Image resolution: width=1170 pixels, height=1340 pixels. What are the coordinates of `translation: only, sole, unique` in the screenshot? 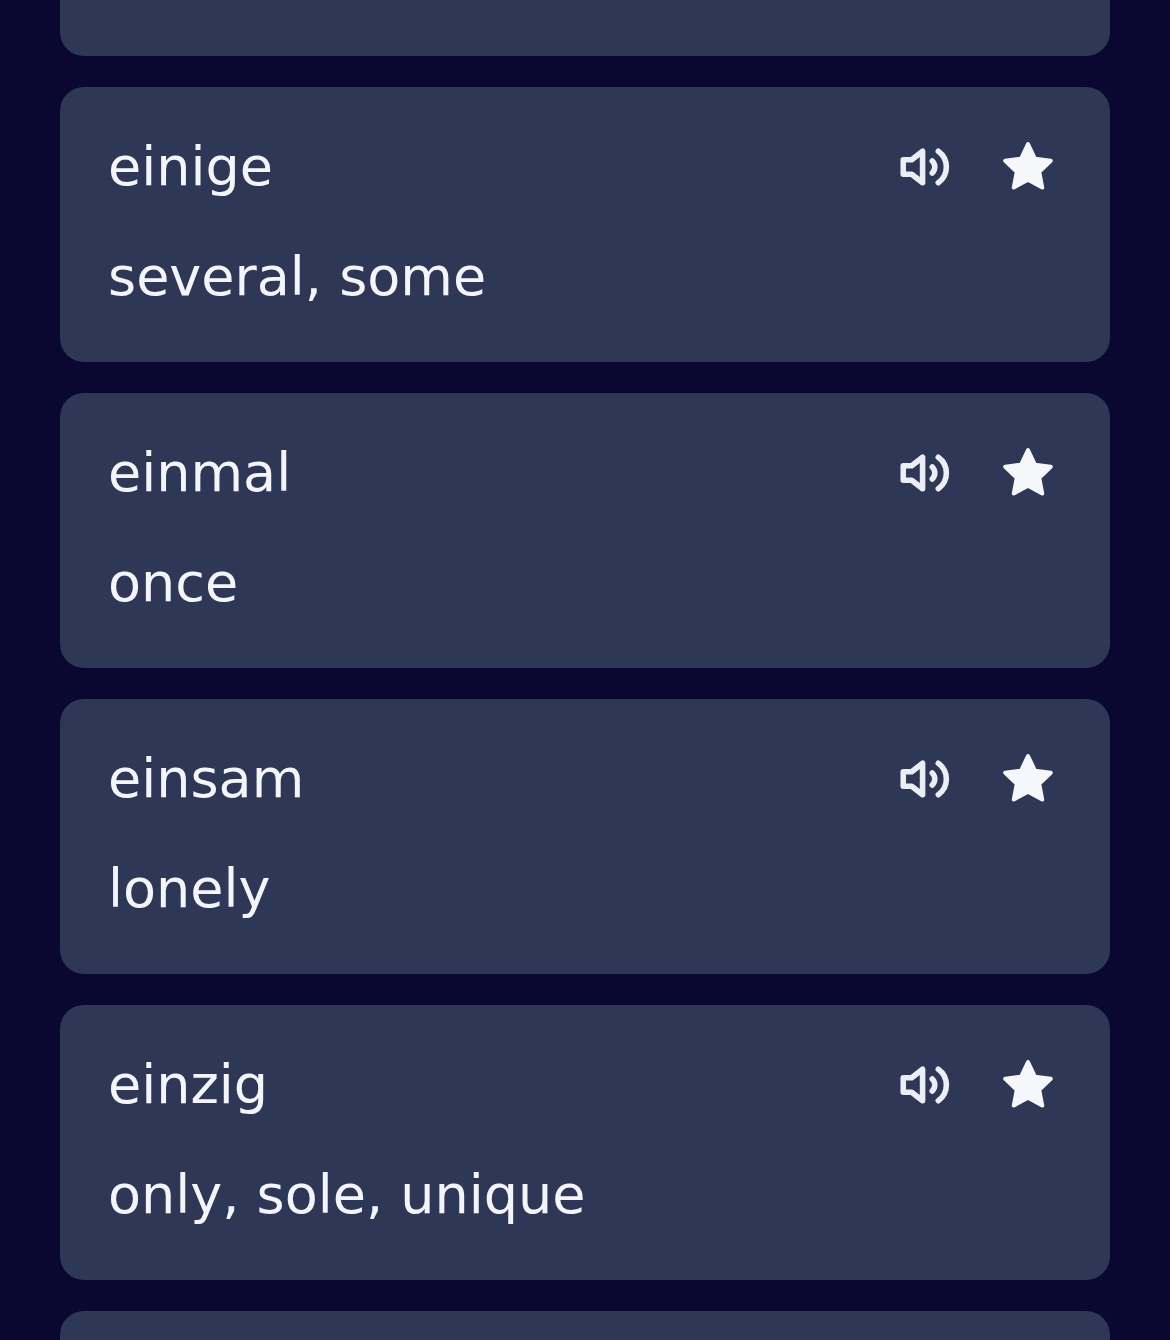 It's located at (347, 1195).